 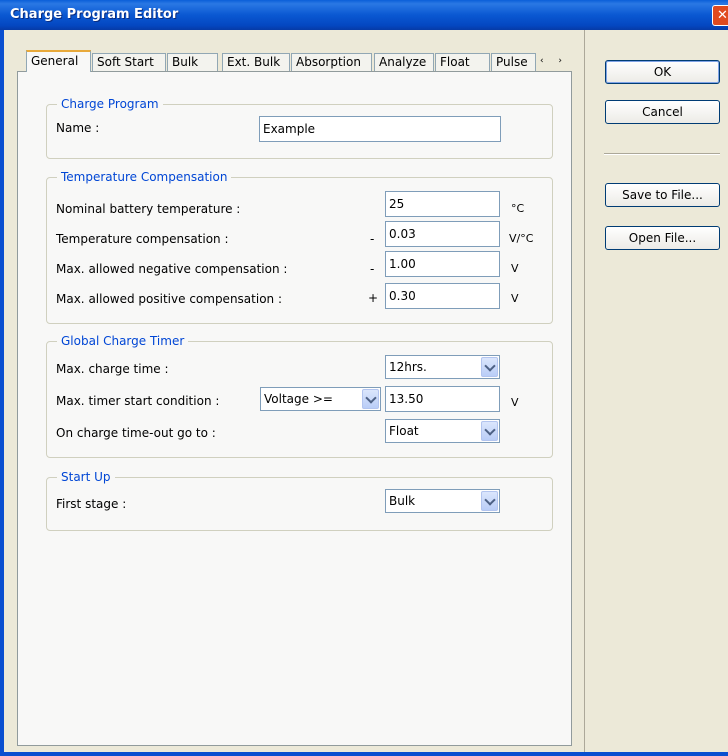 What do you see at coordinates (442, 234) in the screenshot?
I see `temperature-compensation-input: 0.03` at bounding box center [442, 234].